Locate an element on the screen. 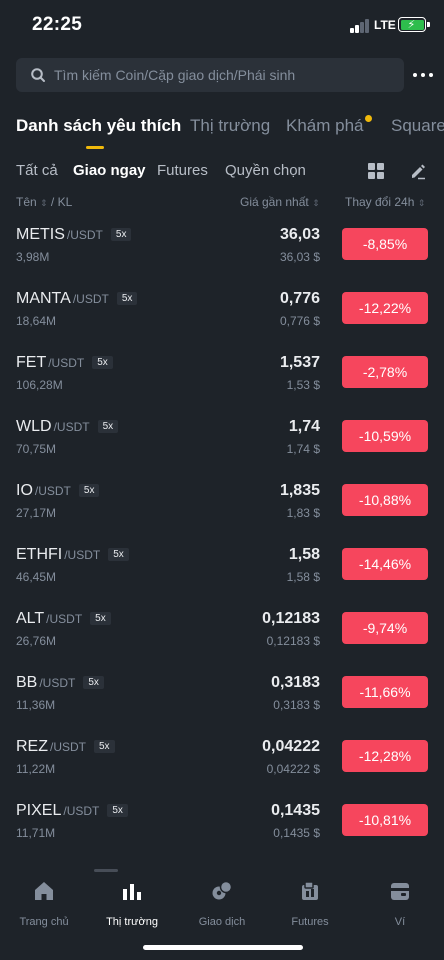 The width and height of the screenshot is (444, 960). base-symbol: PIXEL is located at coordinates (39, 810).